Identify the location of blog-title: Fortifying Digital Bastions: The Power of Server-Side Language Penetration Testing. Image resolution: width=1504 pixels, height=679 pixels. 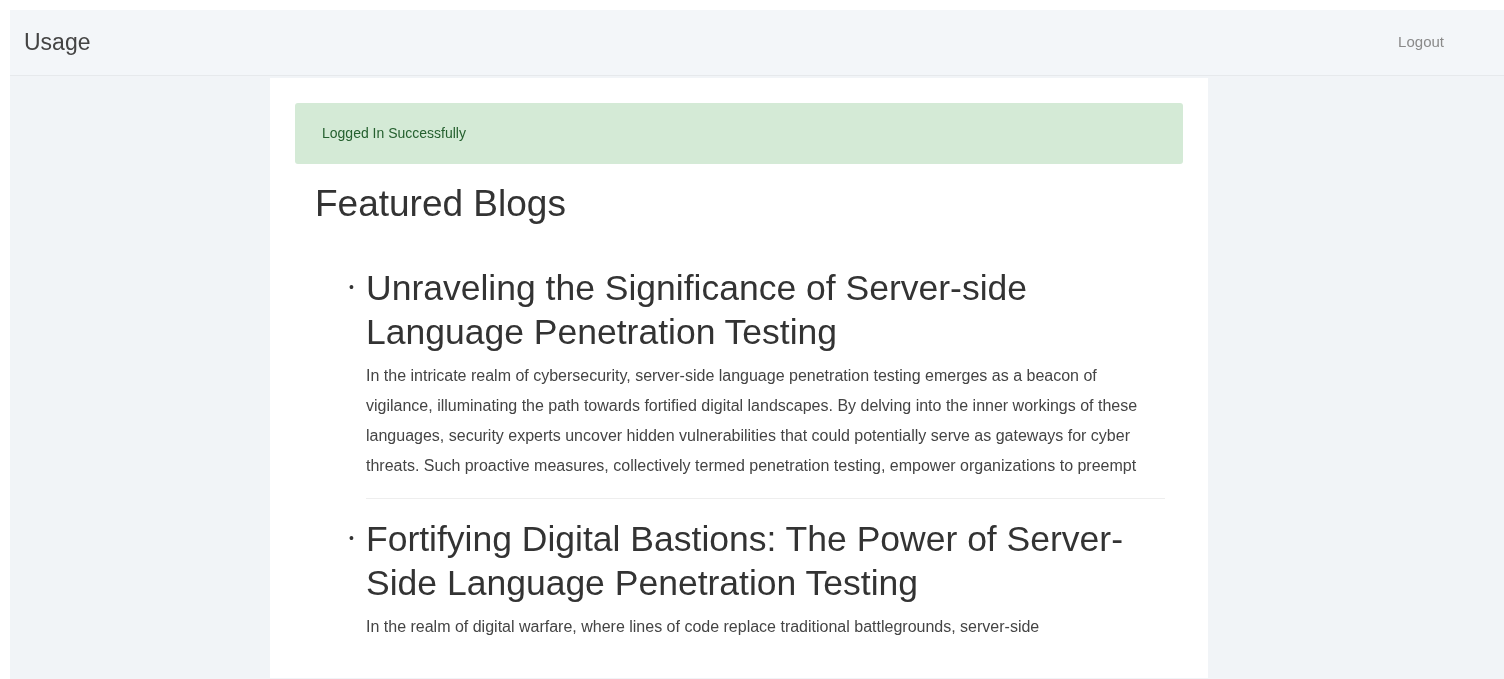
(745, 562).